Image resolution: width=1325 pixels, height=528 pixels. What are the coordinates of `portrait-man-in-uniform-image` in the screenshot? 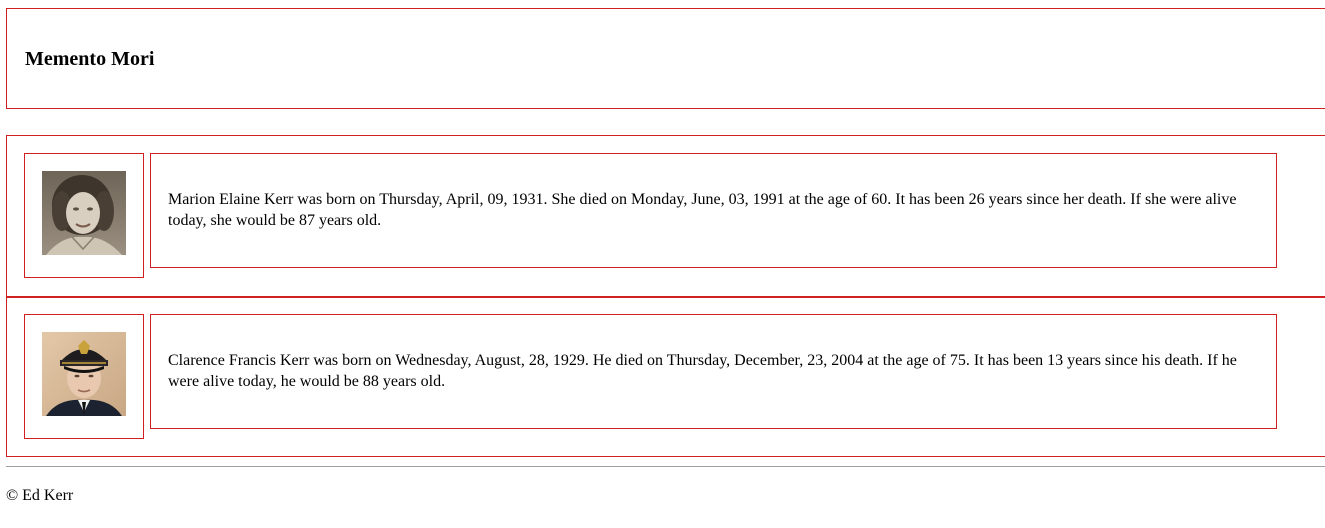 It's located at (84, 374).